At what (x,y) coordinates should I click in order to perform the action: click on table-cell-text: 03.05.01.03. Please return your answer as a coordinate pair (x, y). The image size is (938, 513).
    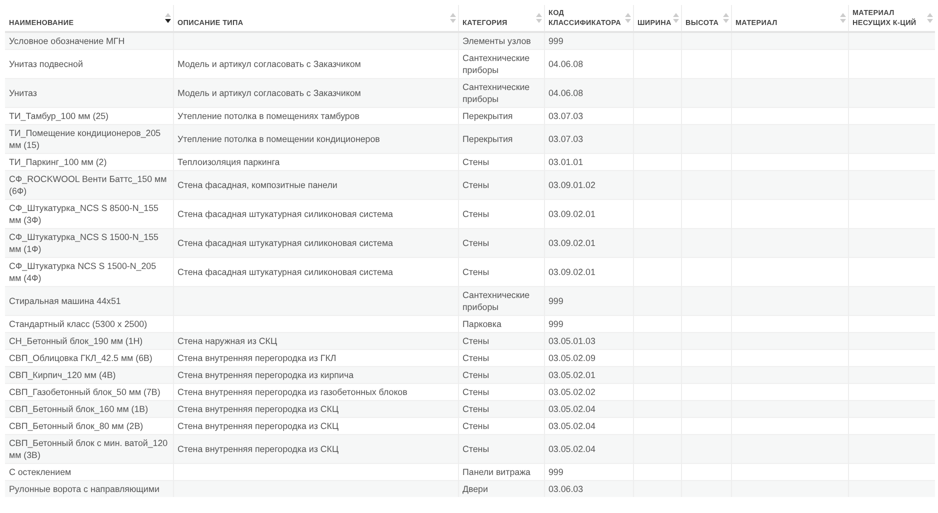
    Looking at the image, I should click on (572, 341).